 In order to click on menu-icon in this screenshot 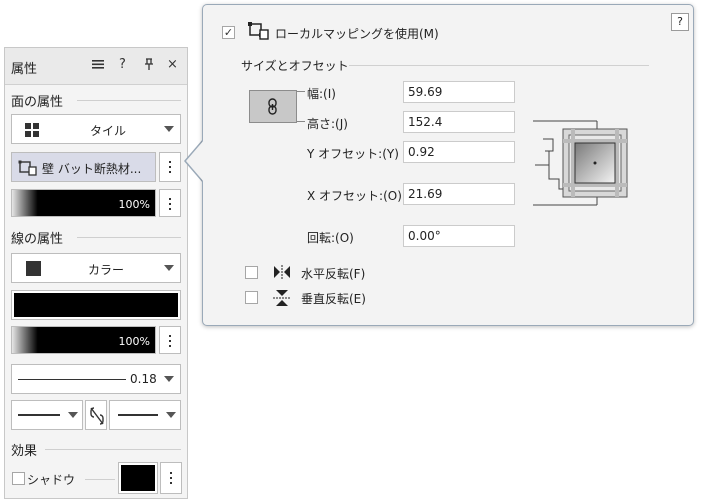, I will do `click(98, 66)`.